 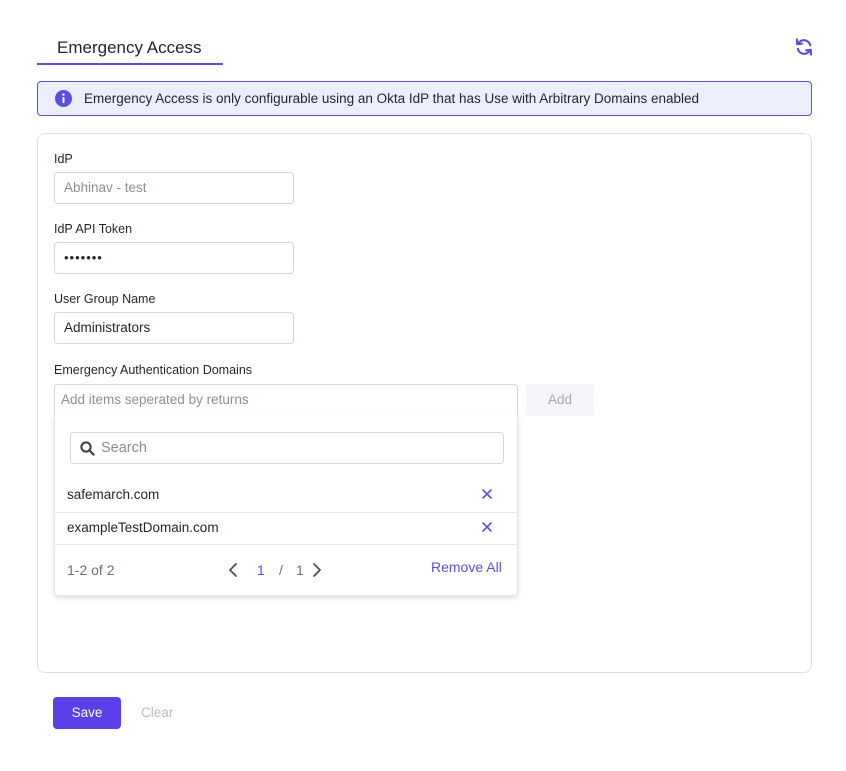 I want to click on list-item: safemarch.com, so click(x=286, y=495).